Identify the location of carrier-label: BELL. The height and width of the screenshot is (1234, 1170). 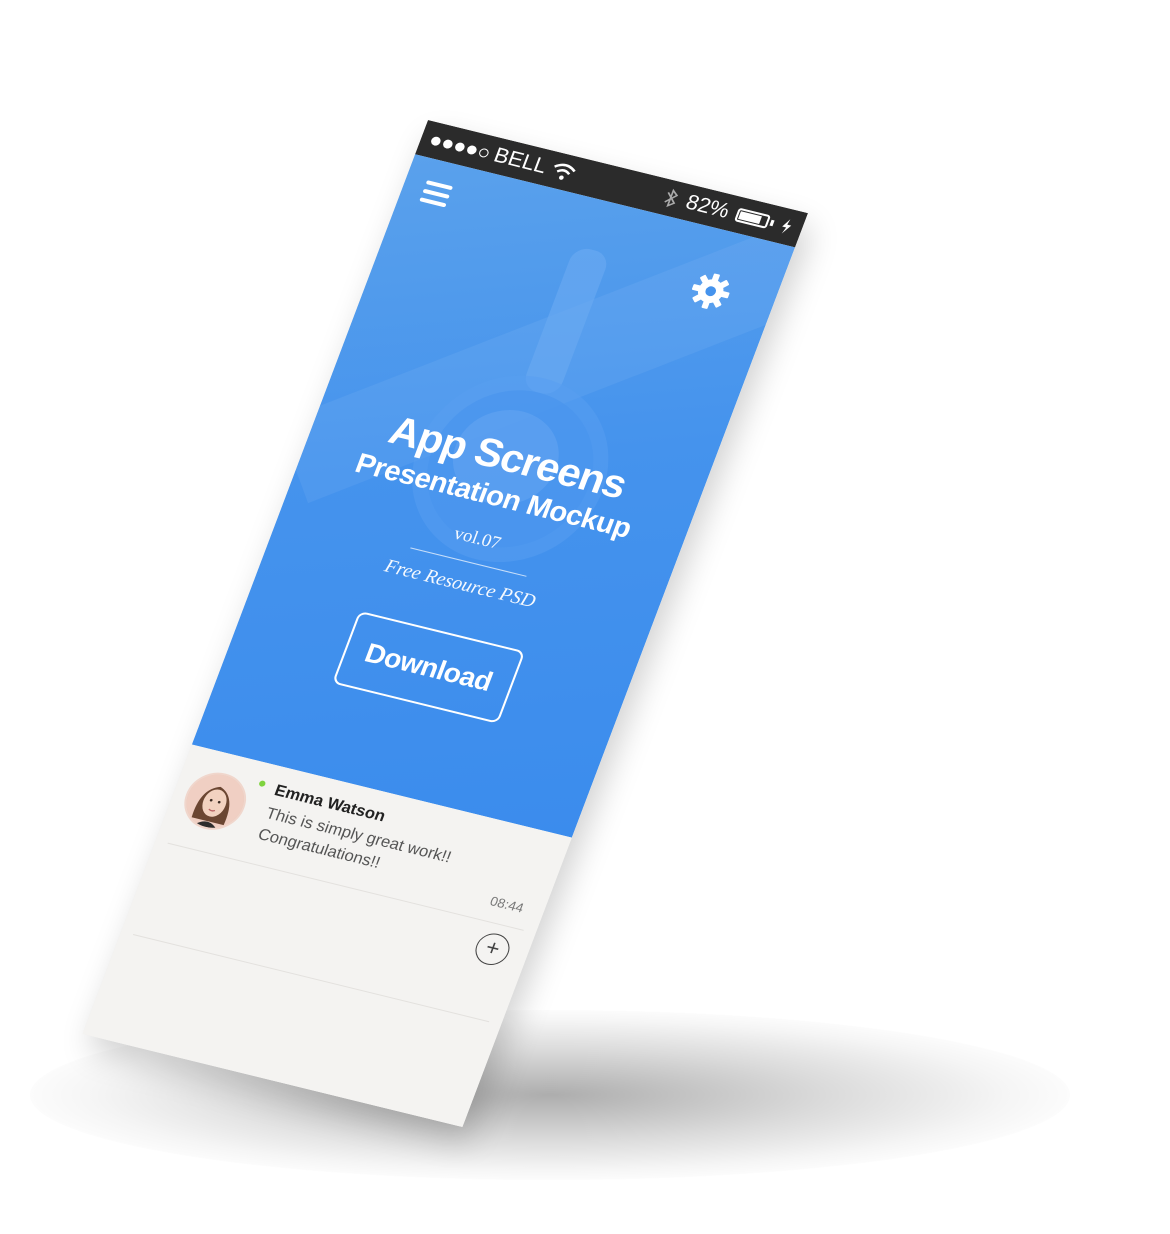
(520, 161).